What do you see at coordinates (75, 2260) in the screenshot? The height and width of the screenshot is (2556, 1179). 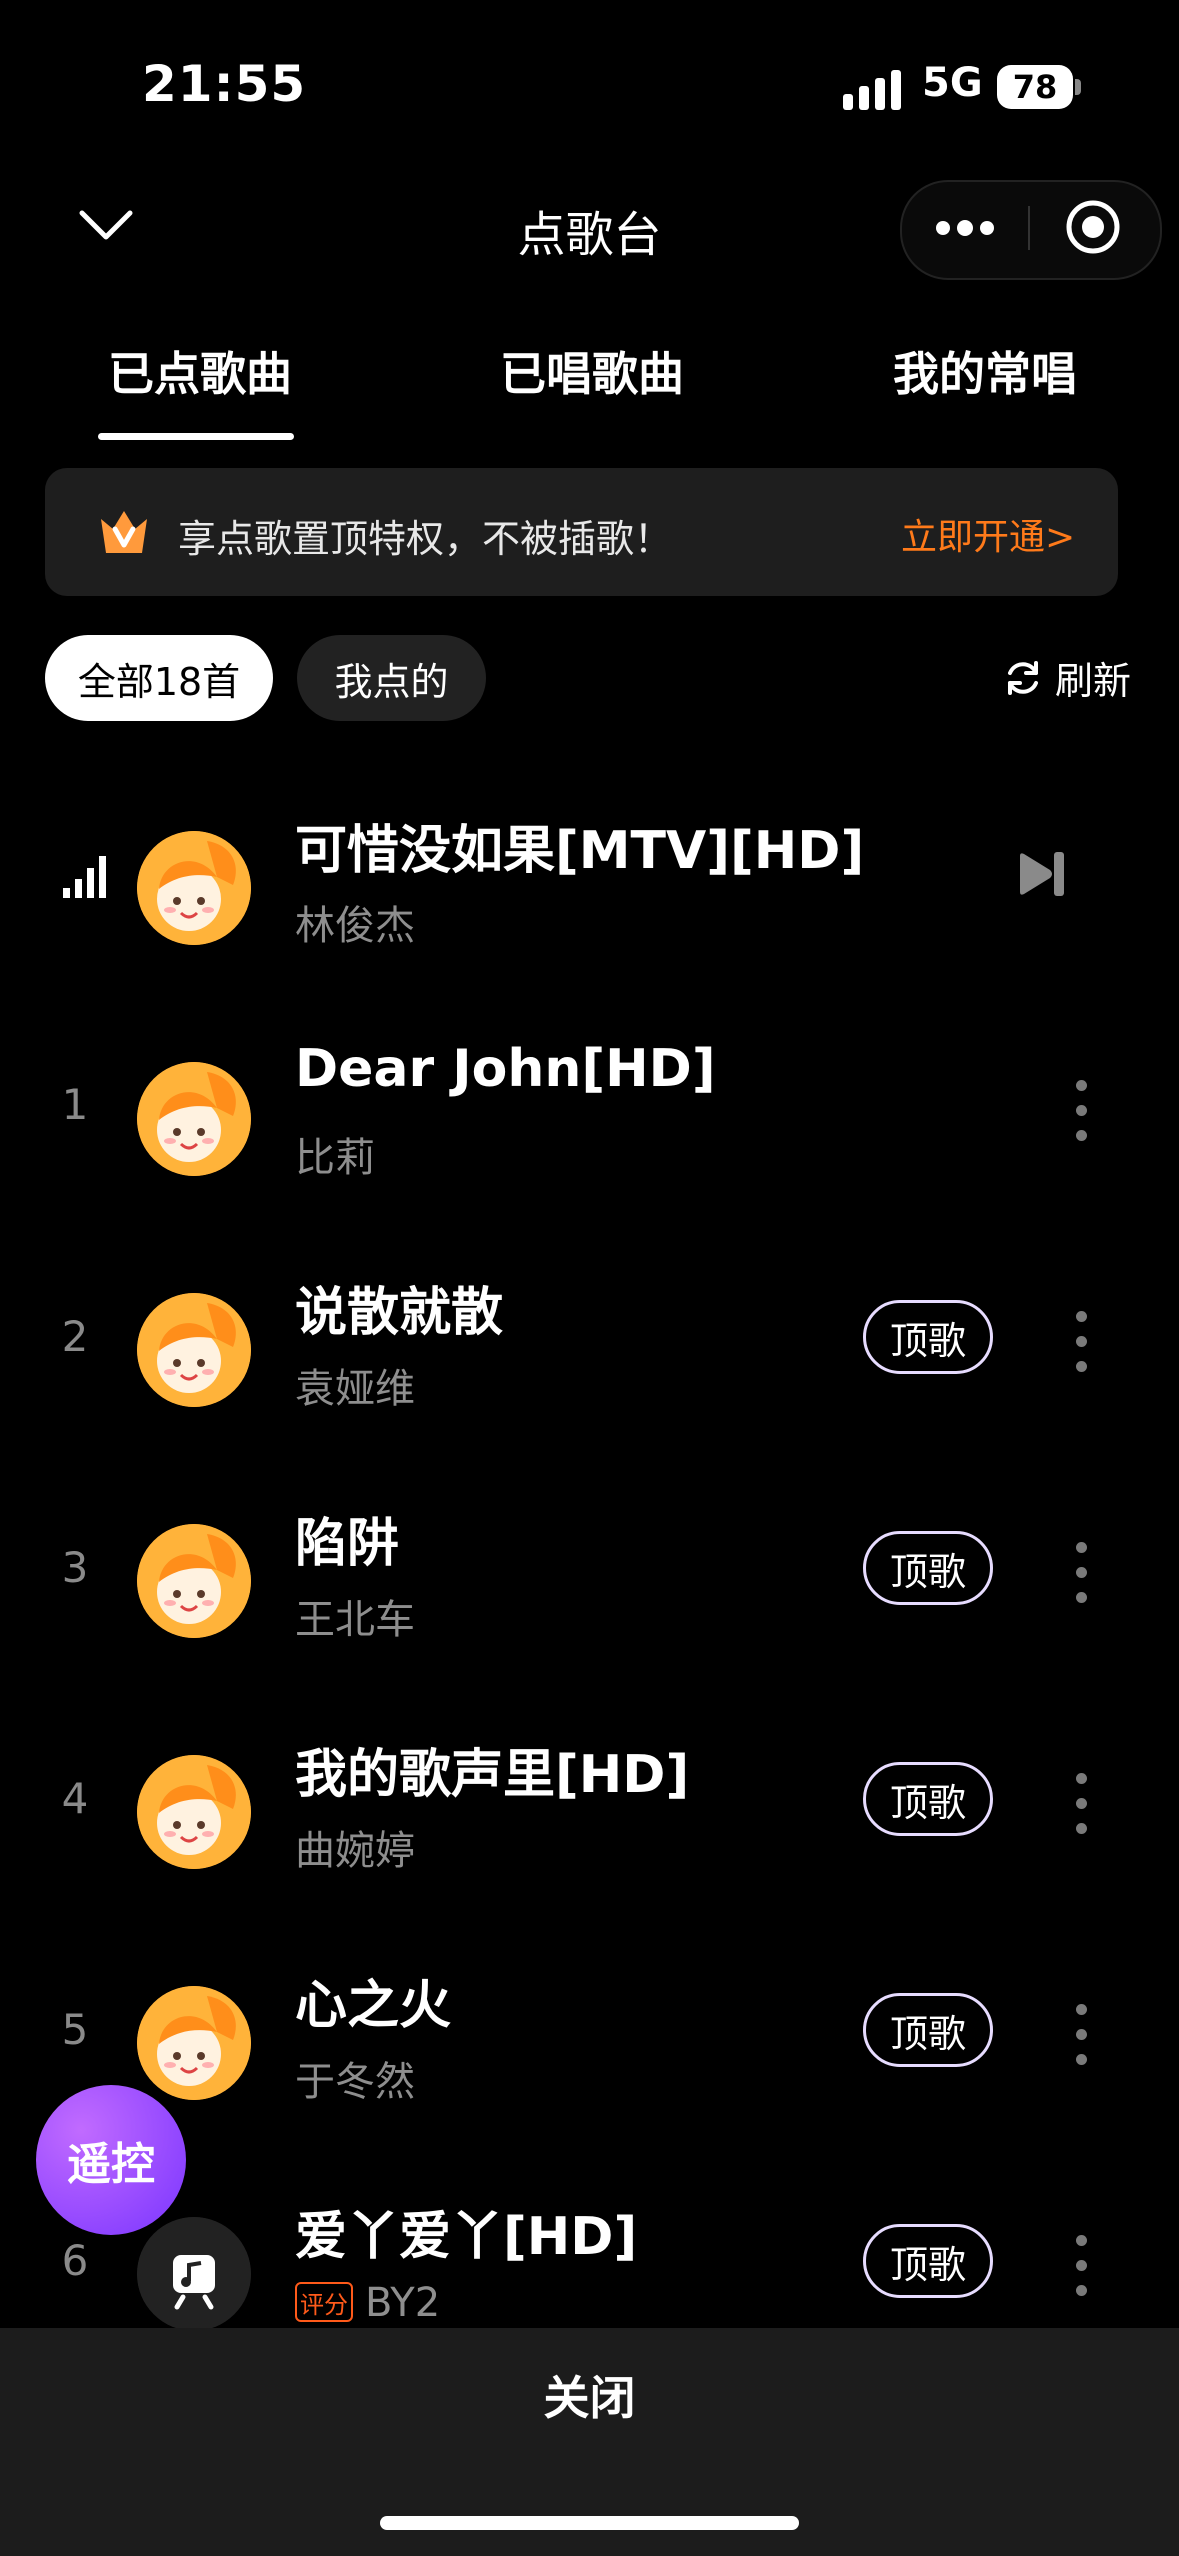 I see `queue-index: 6` at bounding box center [75, 2260].